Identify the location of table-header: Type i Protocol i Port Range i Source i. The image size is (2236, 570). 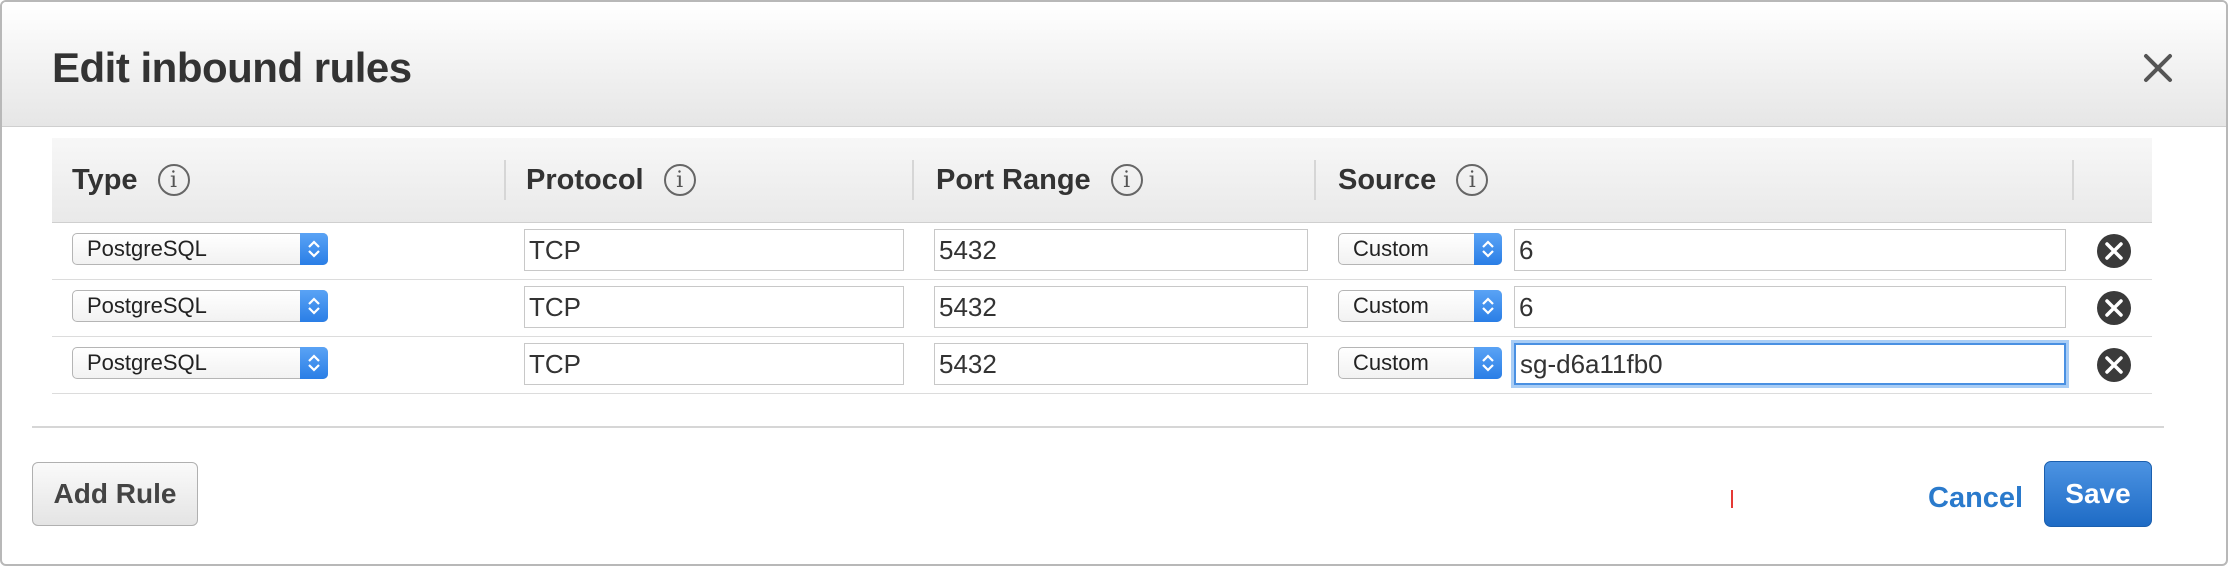
(1102, 180).